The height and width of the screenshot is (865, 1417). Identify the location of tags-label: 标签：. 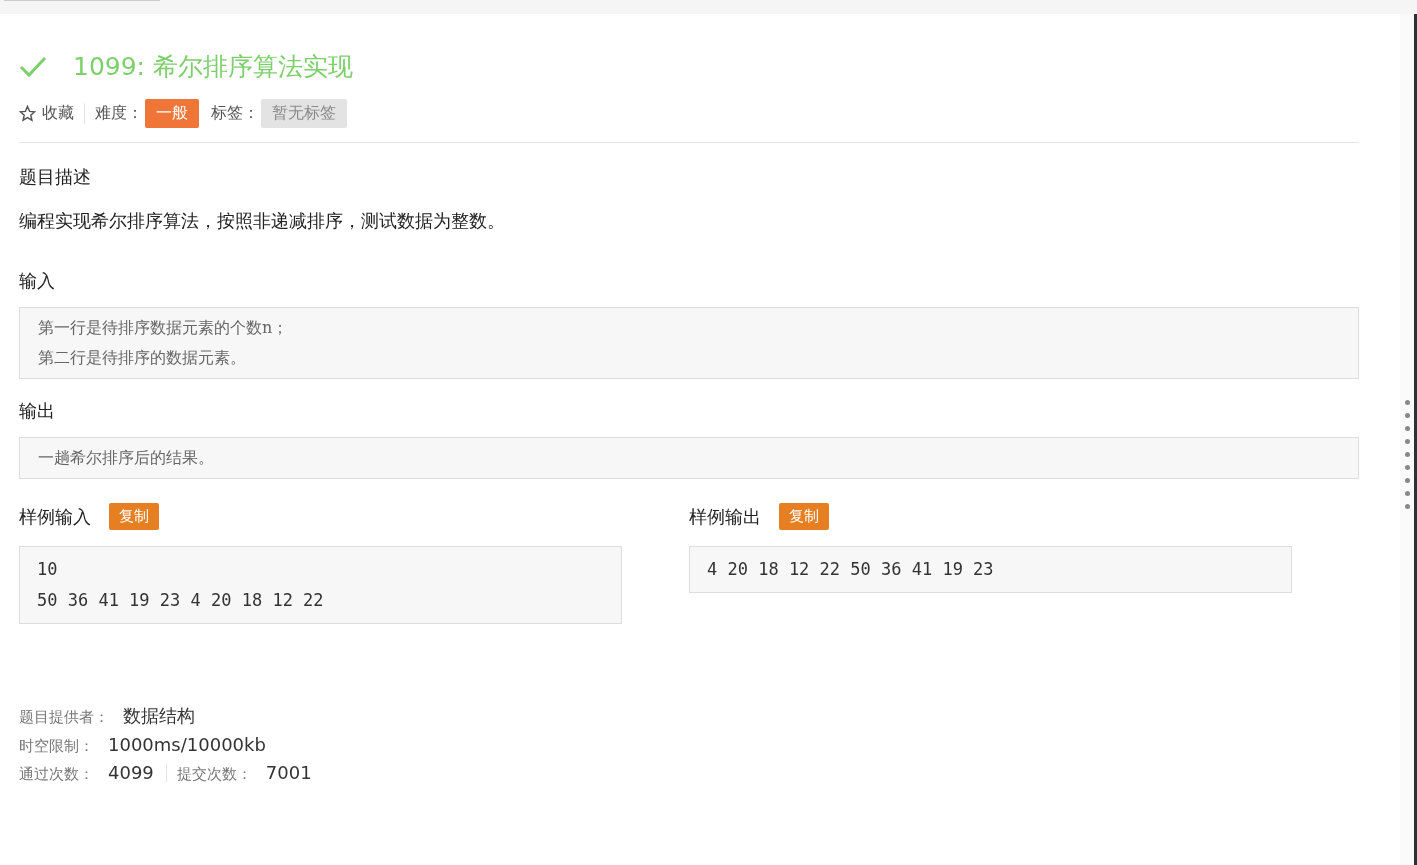
(235, 113).